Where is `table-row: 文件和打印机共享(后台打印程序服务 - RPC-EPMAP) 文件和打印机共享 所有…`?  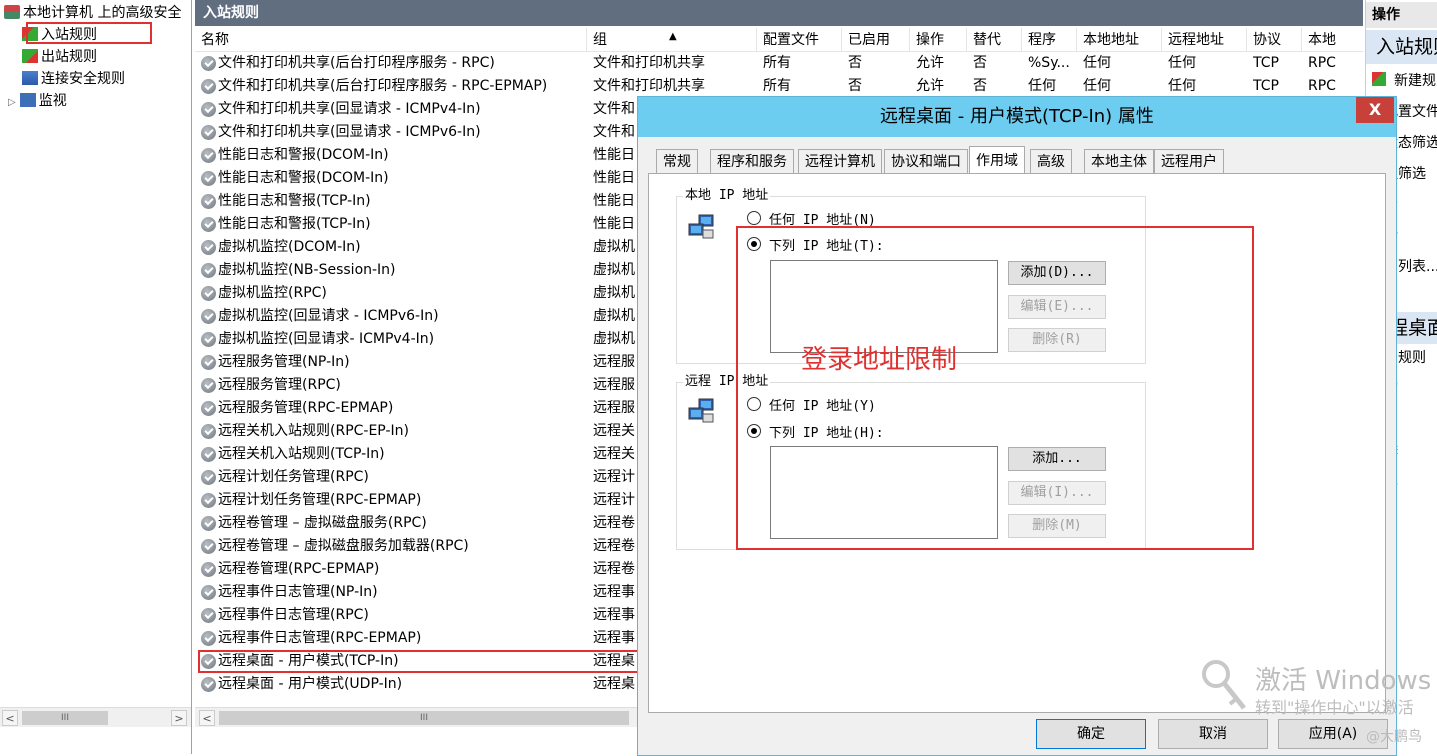 table-row: 文件和打印机共享(后台打印程序服务 - RPC-EPMAP) 文件和打印机共享 所有… is located at coordinates (779, 86).